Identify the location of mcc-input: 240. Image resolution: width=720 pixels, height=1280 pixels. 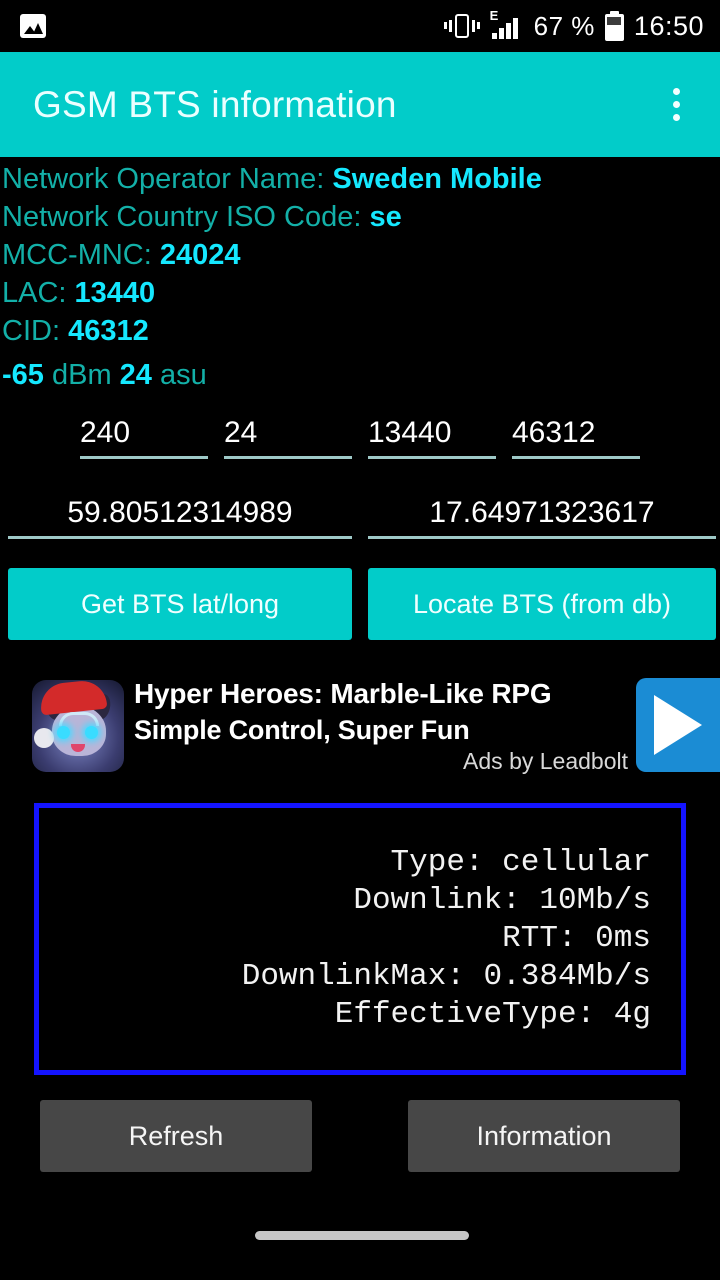
(144, 438).